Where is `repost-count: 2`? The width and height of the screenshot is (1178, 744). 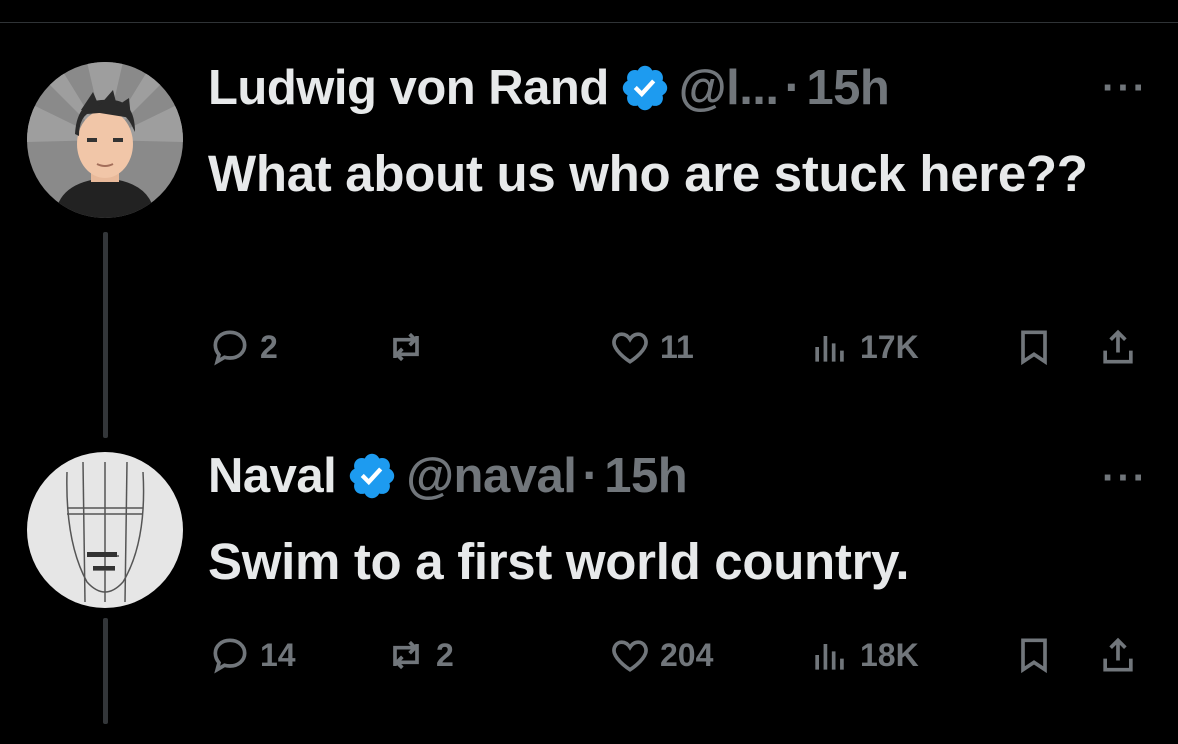
repost-count: 2 is located at coordinates (445, 654).